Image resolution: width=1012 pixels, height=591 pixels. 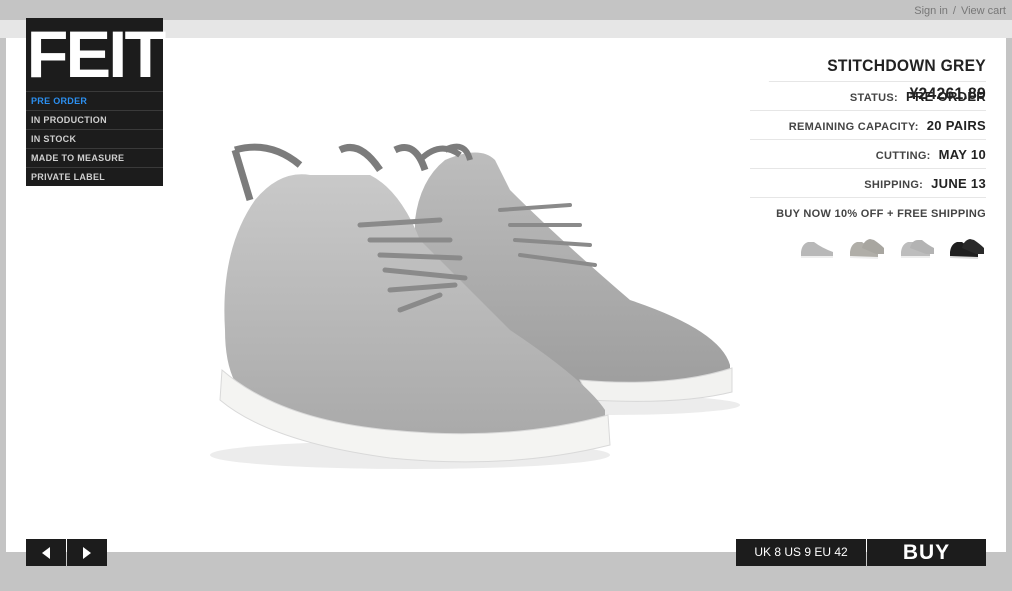 I want to click on status-label: STATUS:, so click(x=873, y=98).